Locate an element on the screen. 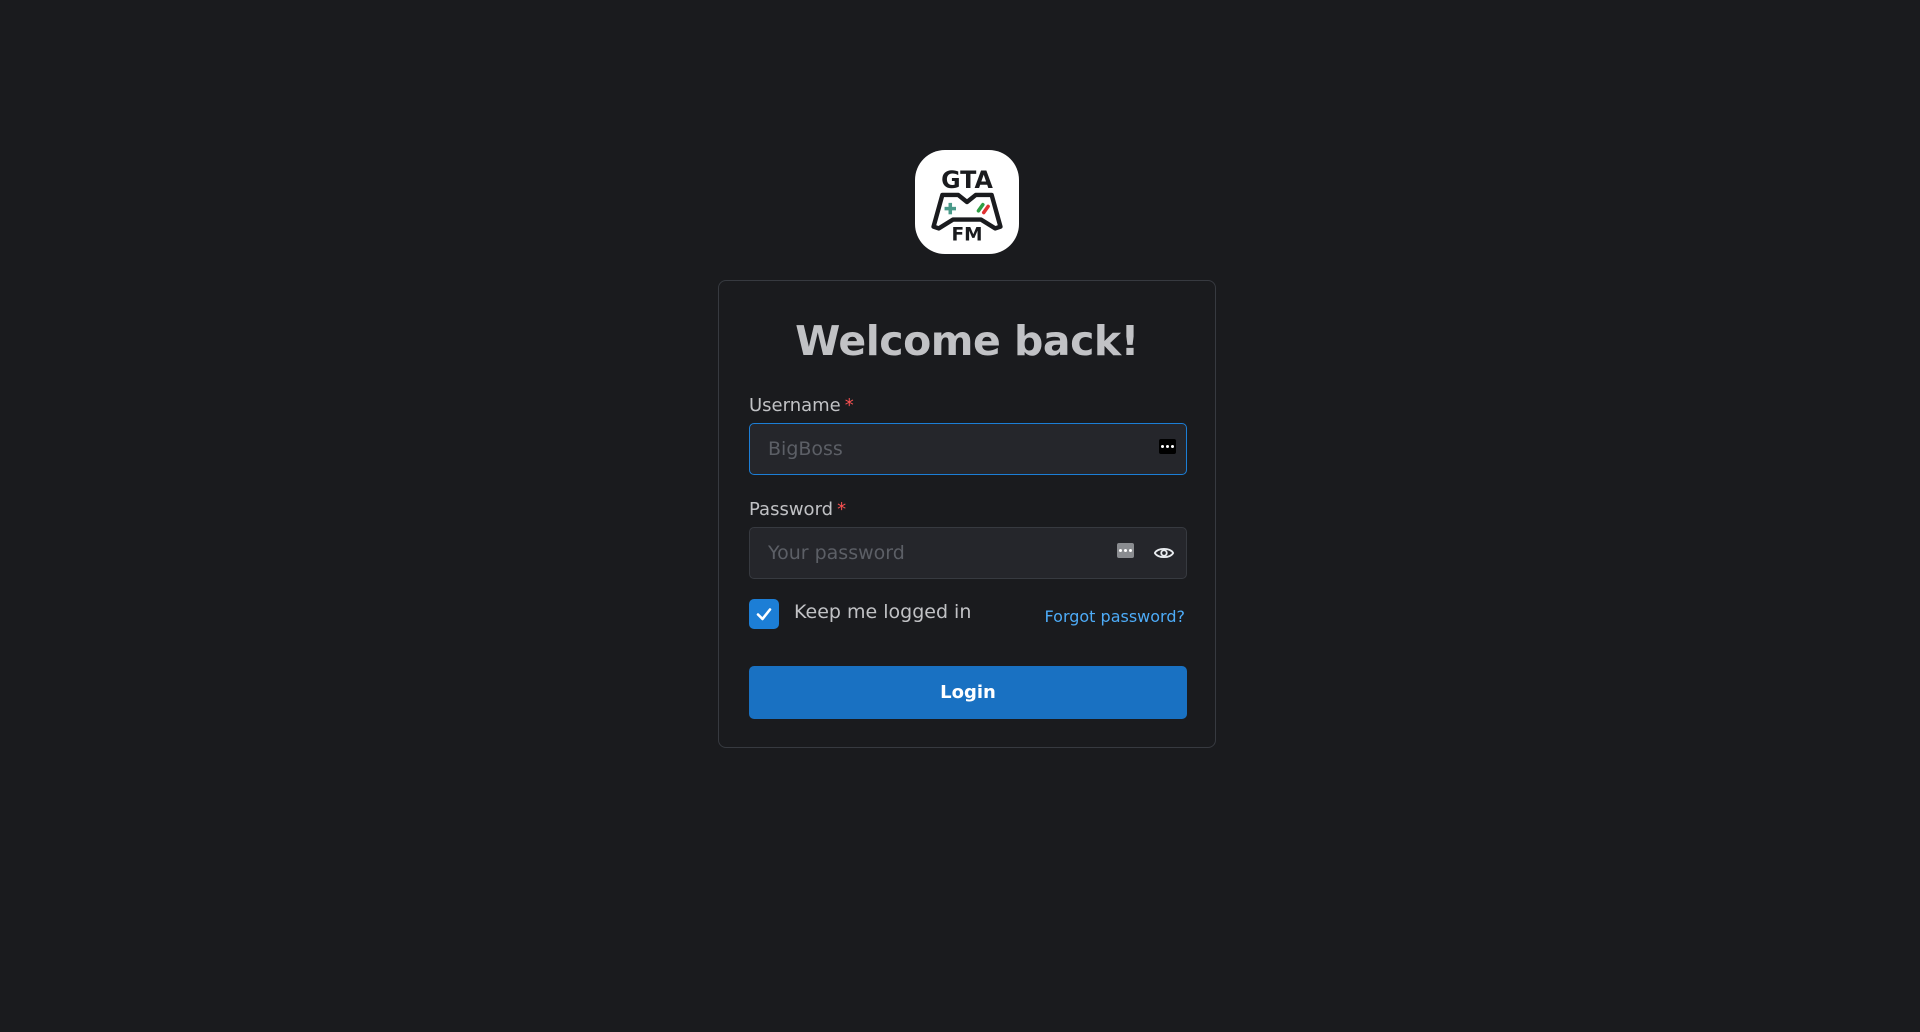 The image size is (1920, 1032). gamepad-logo-icon: GTA FM is located at coordinates (967, 206).